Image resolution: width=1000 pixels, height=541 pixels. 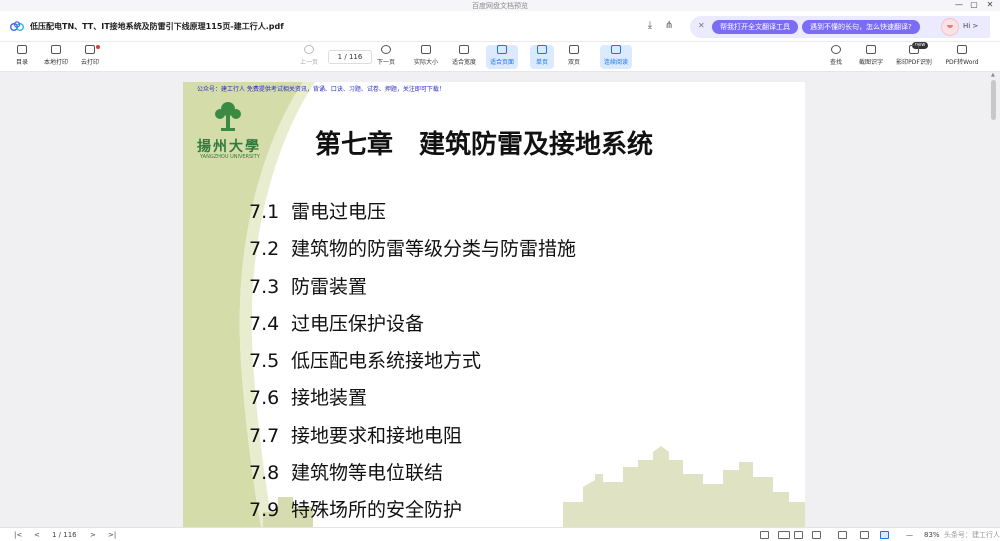 I want to click on university-logo-icon, so click(x=228, y=116).